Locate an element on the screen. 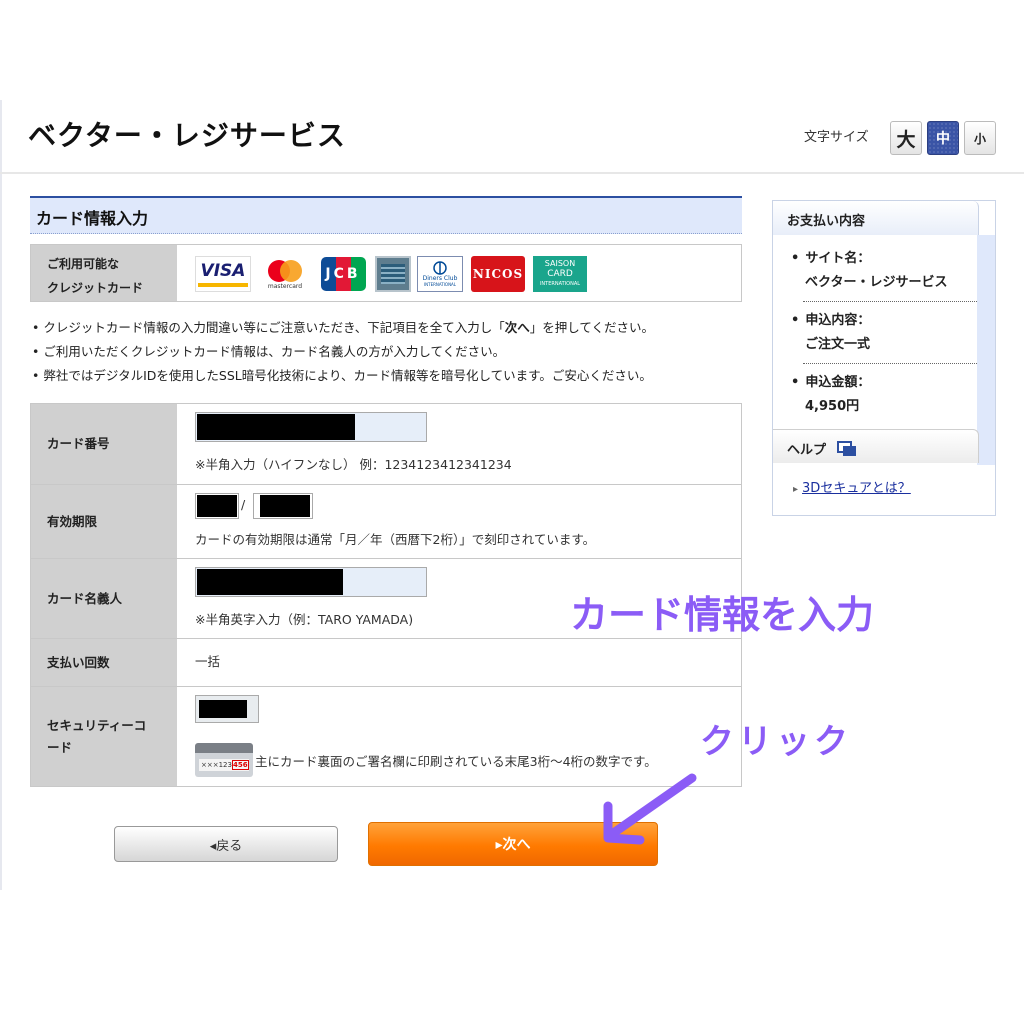  saison-text-2: CARD is located at coordinates (560, 274).